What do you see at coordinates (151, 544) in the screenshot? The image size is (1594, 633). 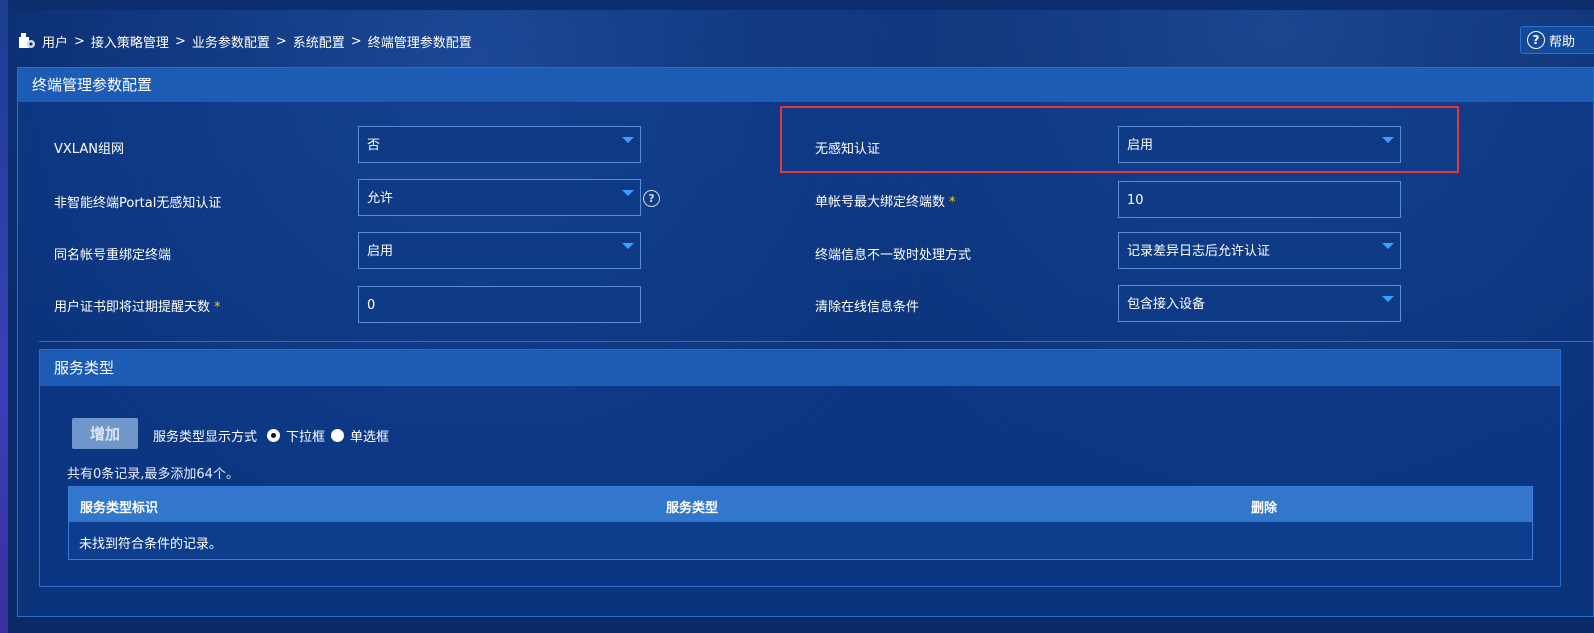 I see `empty-message: 未找到符合条件的记录。` at bounding box center [151, 544].